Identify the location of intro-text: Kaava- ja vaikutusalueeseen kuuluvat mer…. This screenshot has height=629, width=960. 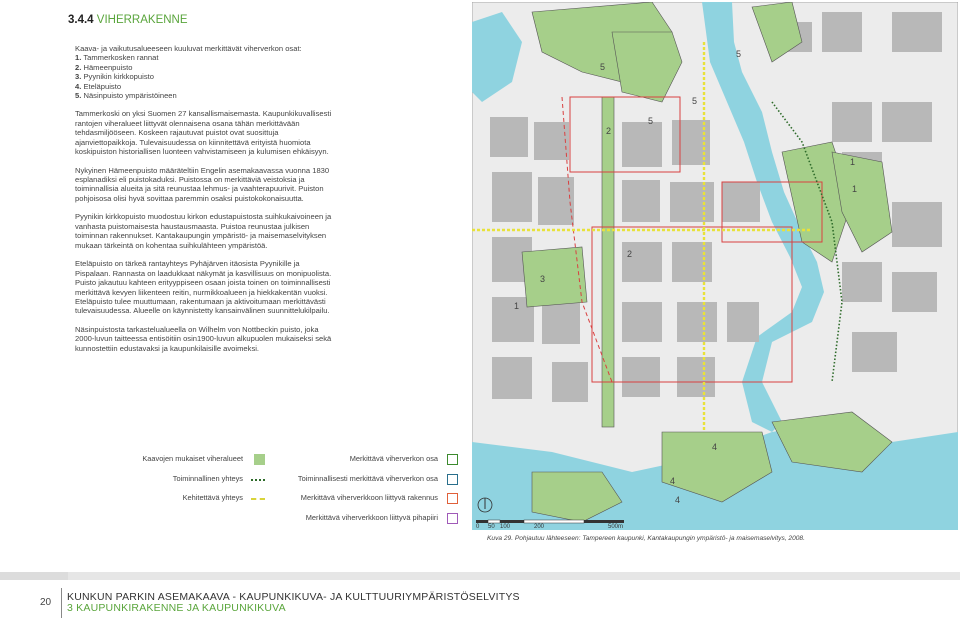
(188, 48).